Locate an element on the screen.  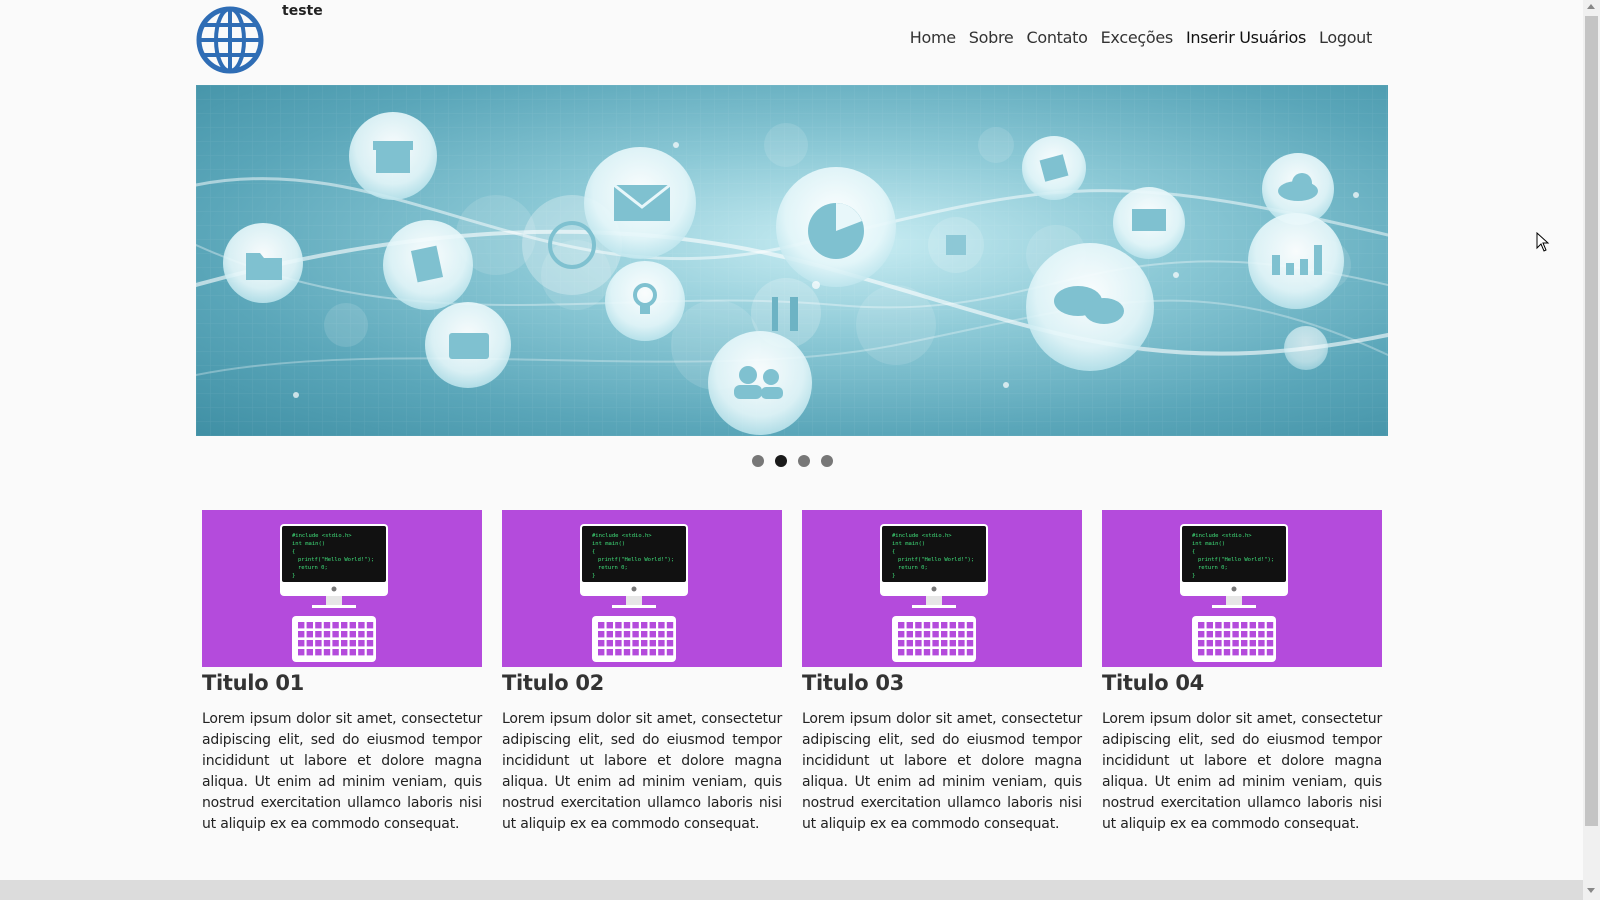
document-icon is located at coordinates (428, 265).